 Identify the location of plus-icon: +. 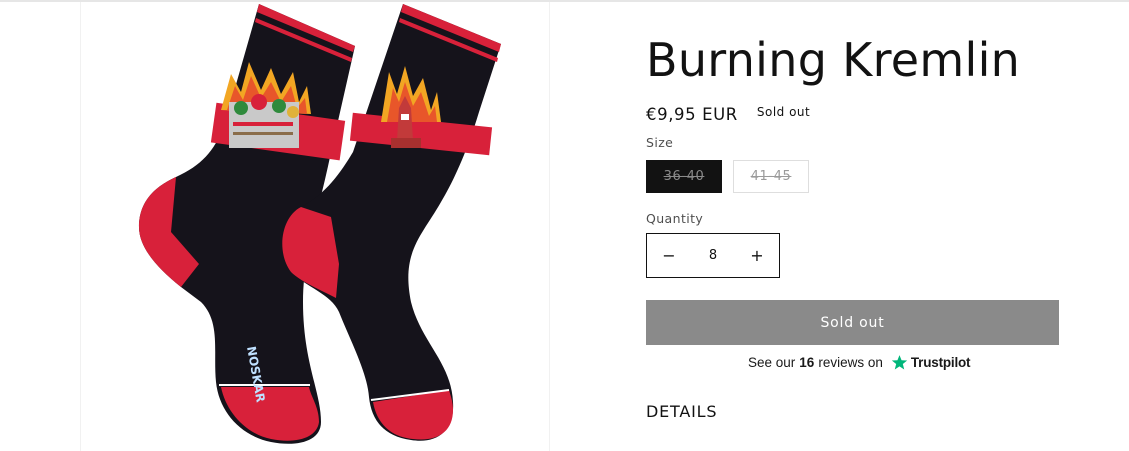
(757, 255).